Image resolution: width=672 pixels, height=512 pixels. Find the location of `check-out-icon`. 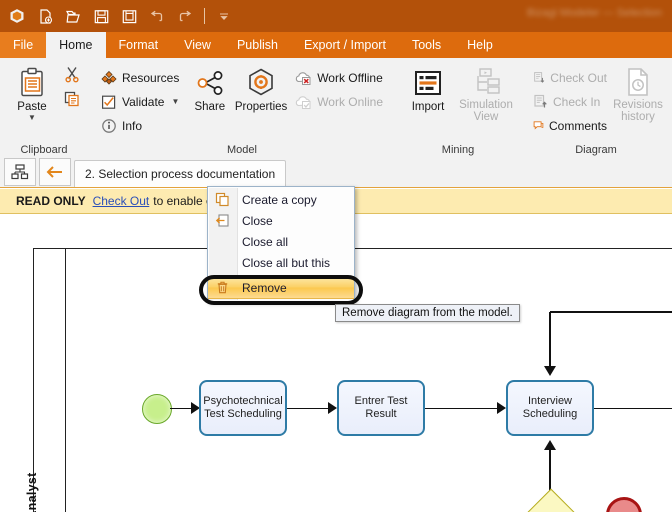

check-out-icon is located at coordinates (539, 77).